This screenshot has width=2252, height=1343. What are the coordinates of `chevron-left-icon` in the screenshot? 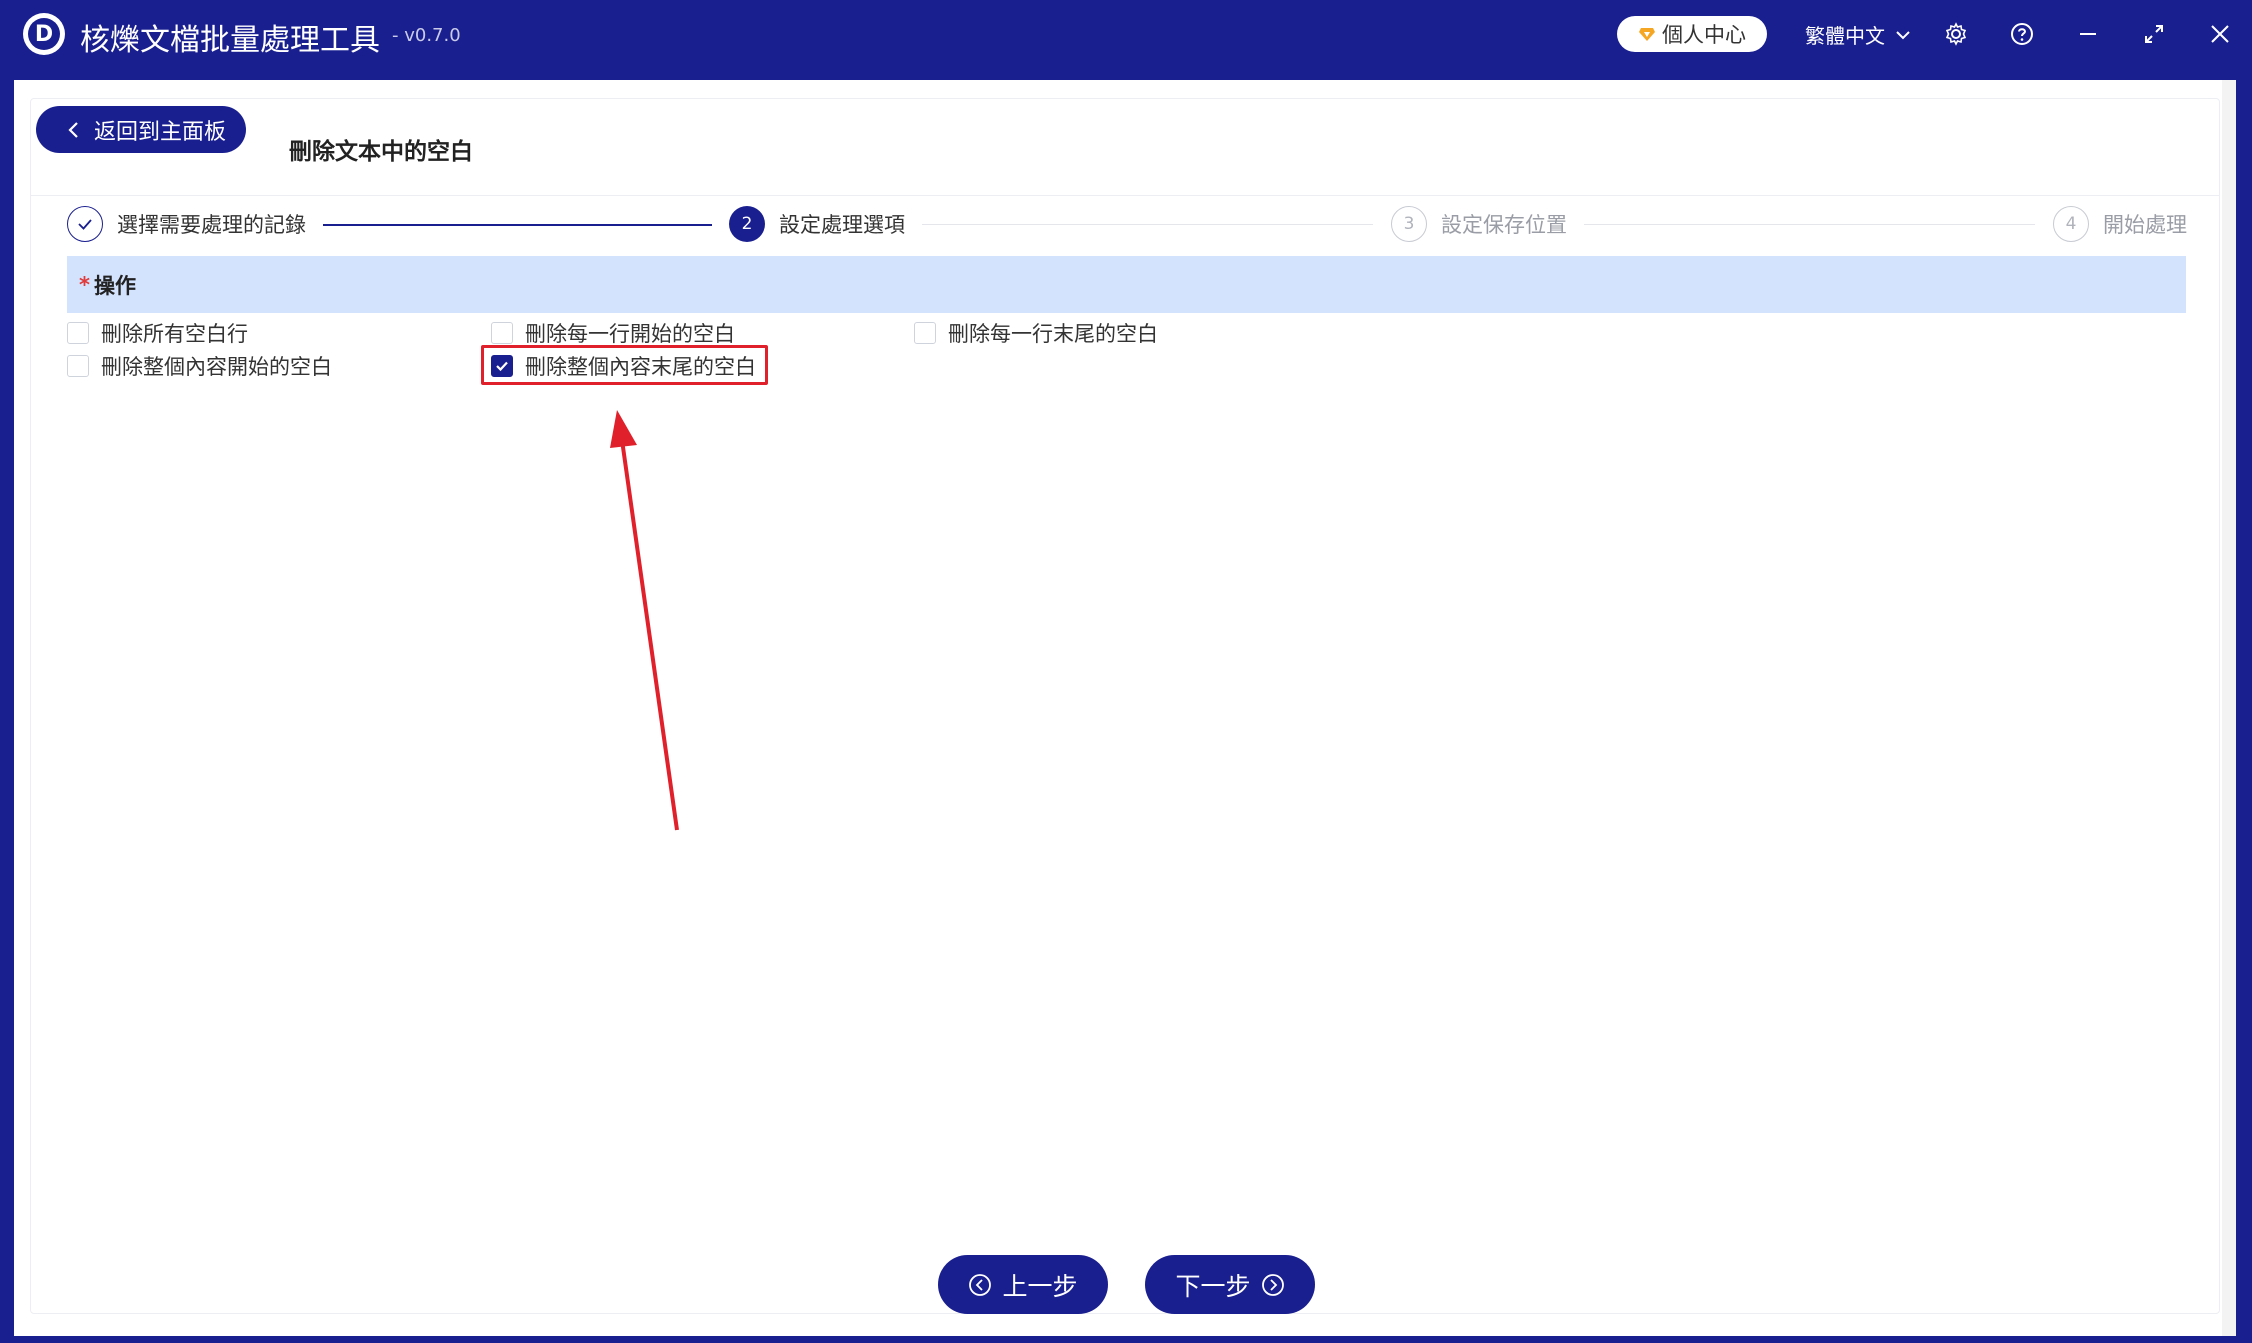 It's located at (73, 129).